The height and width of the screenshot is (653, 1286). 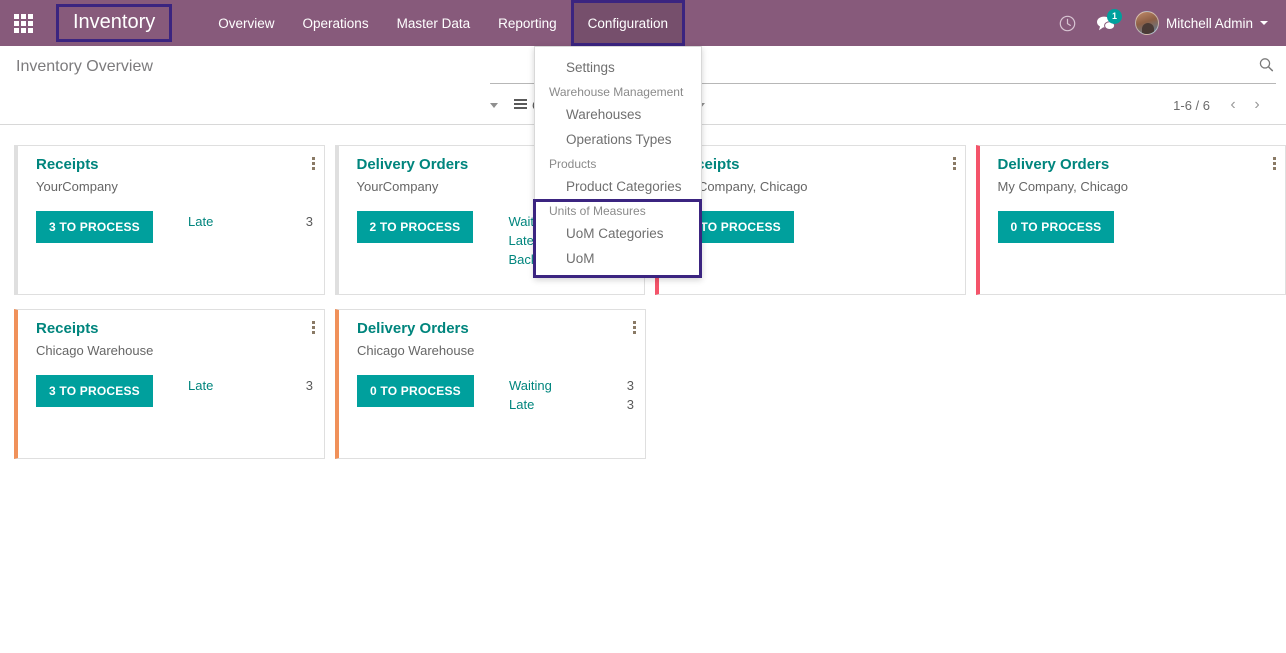 I want to click on app-brand-inventory: Inventory, so click(x=114, y=23).